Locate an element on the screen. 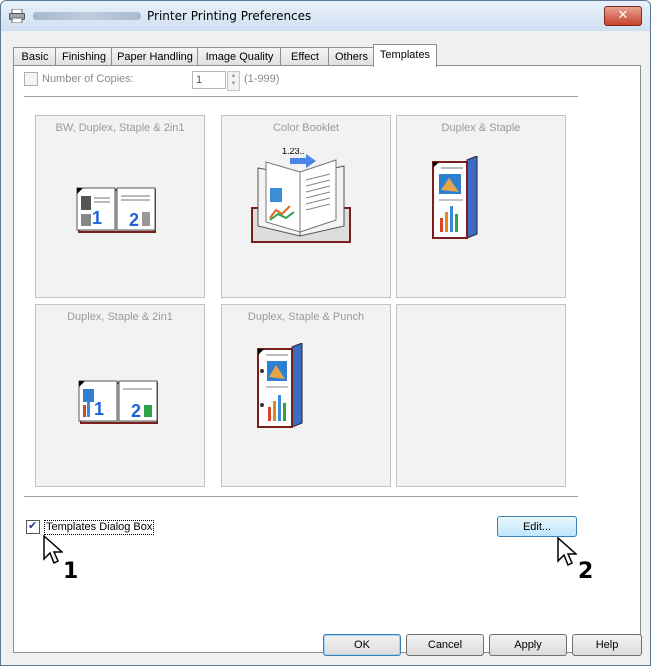 The image size is (651, 666). tab-basic: Basic is located at coordinates (35, 56).